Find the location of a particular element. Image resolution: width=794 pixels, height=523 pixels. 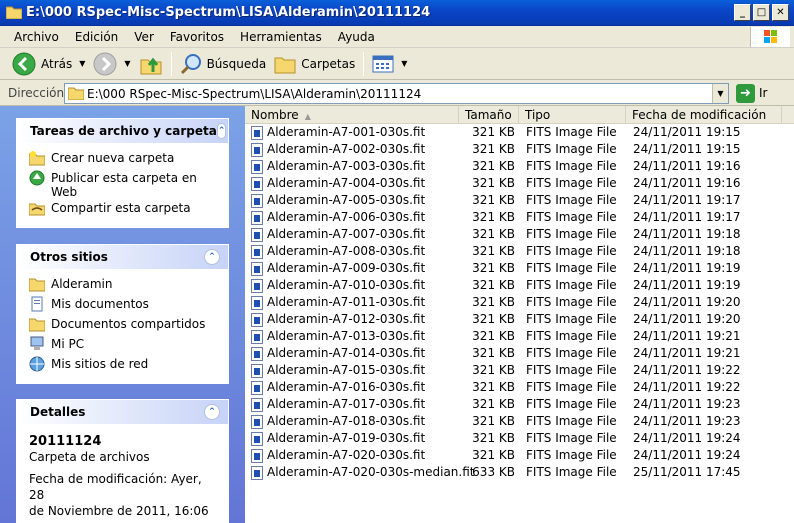

menu-archivo: Archivo is located at coordinates (36, 37).